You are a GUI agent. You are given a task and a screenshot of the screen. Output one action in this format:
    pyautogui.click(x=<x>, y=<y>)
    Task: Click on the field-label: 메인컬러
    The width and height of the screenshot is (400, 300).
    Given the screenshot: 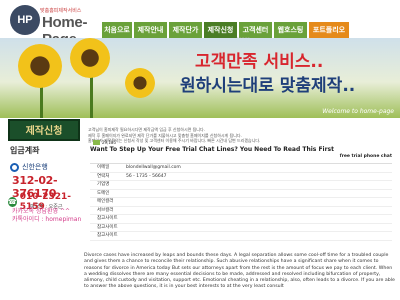 What is the action you would take?
    pyautogui.click(x=105, y=201)
    